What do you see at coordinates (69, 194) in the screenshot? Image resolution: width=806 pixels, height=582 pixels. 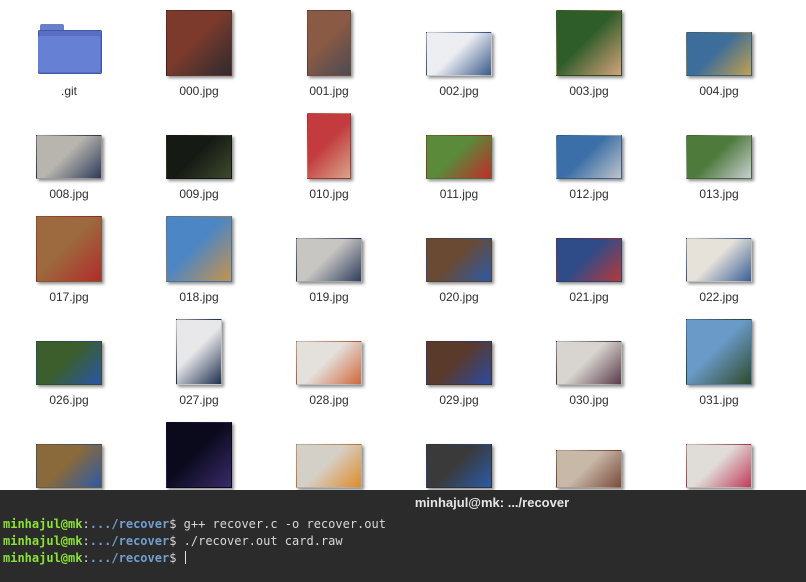 I see `file-name: 008.jpg` at bounding box center [69, 194].